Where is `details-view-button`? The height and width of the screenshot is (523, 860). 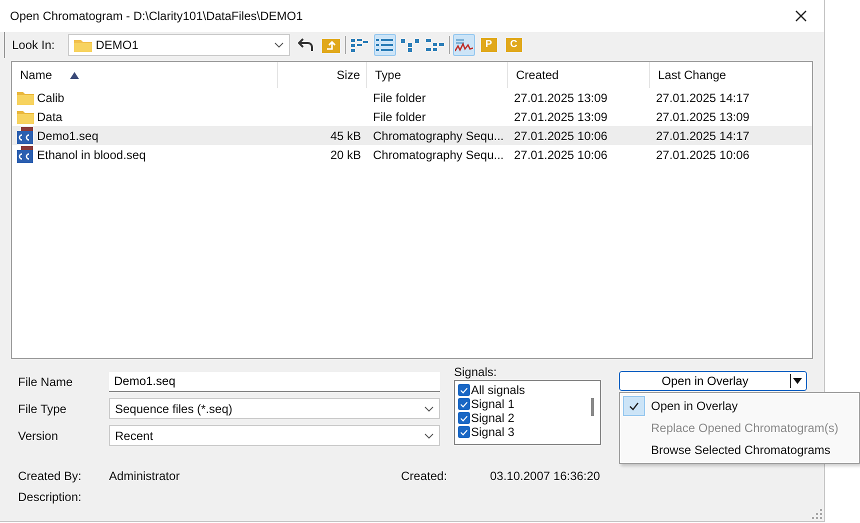 details-view-button is located at coordinates (385, 45).